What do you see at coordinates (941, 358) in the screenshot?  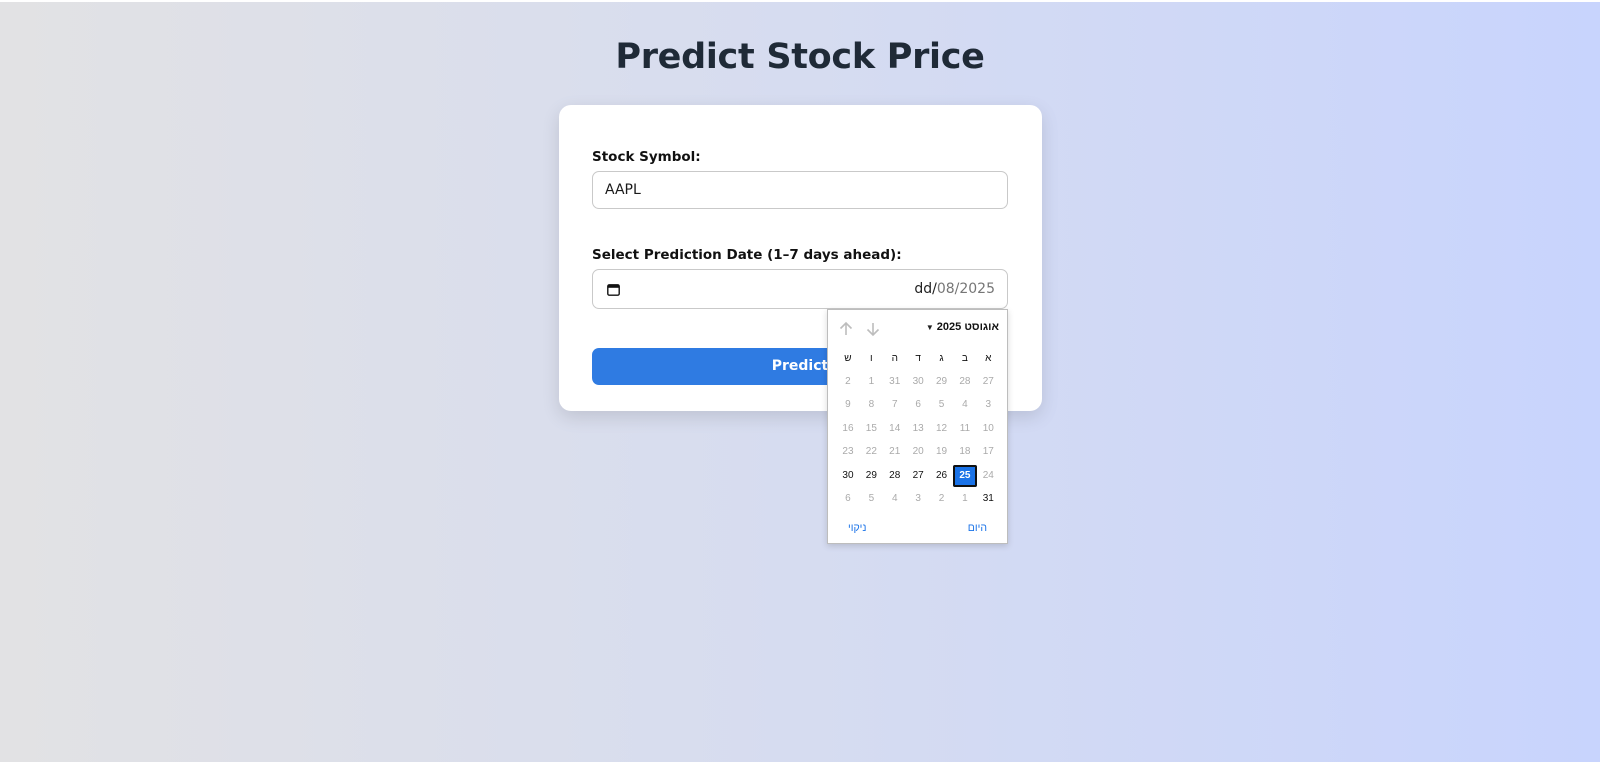 I see `weekday-header: ג` at bounding box center [941, 358].